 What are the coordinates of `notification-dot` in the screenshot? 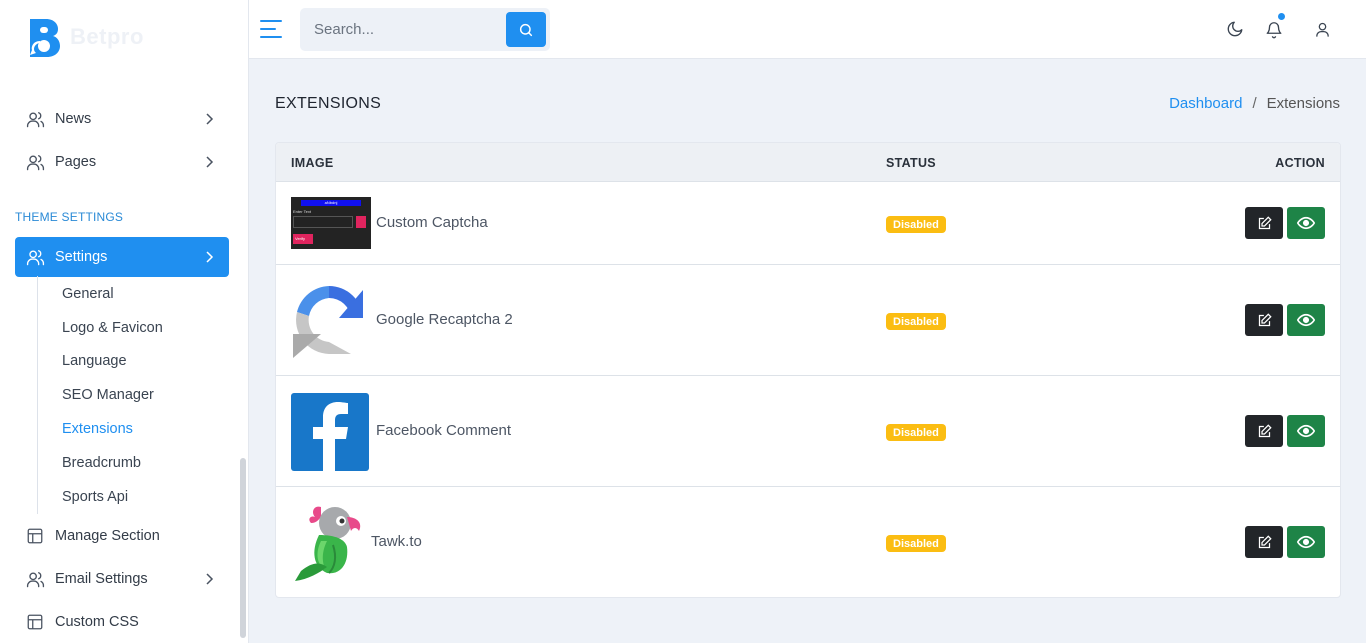 It's located at (1281, 16).